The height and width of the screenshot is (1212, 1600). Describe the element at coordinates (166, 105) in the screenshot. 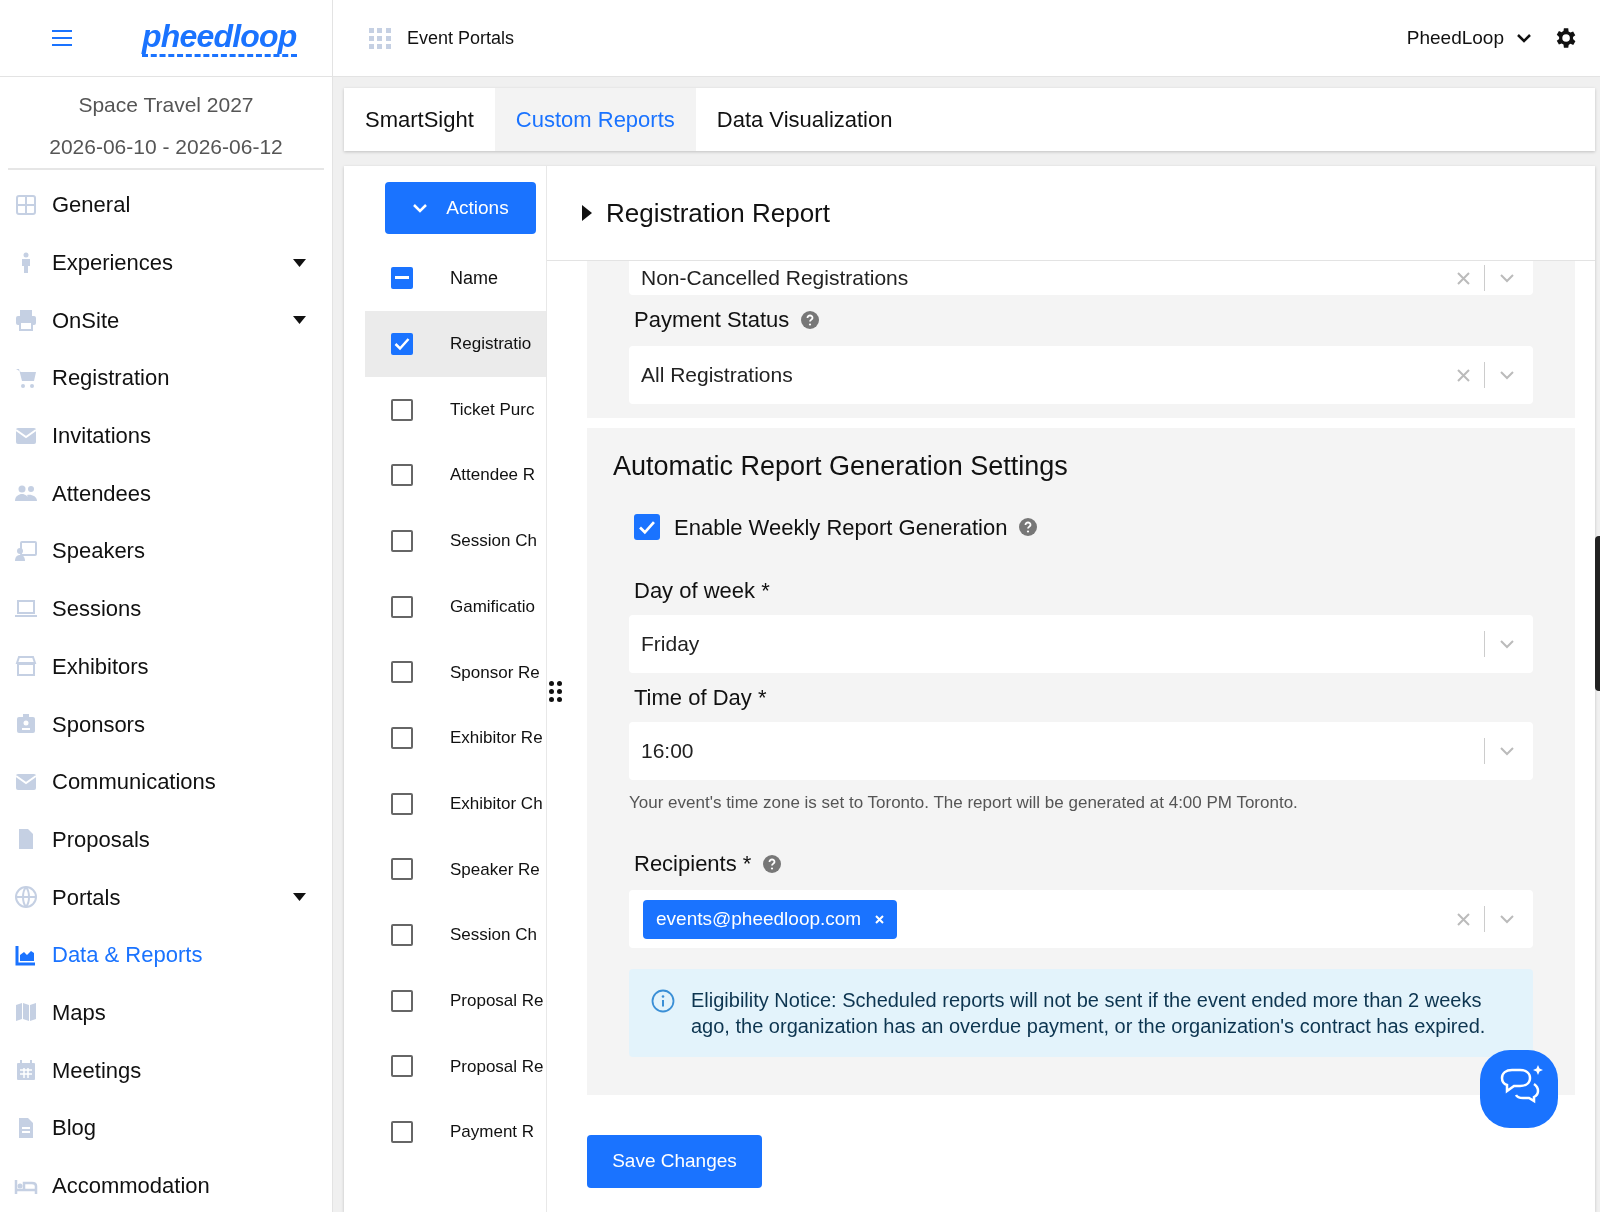

I see `event-name: Space Travel 2027` at that location.